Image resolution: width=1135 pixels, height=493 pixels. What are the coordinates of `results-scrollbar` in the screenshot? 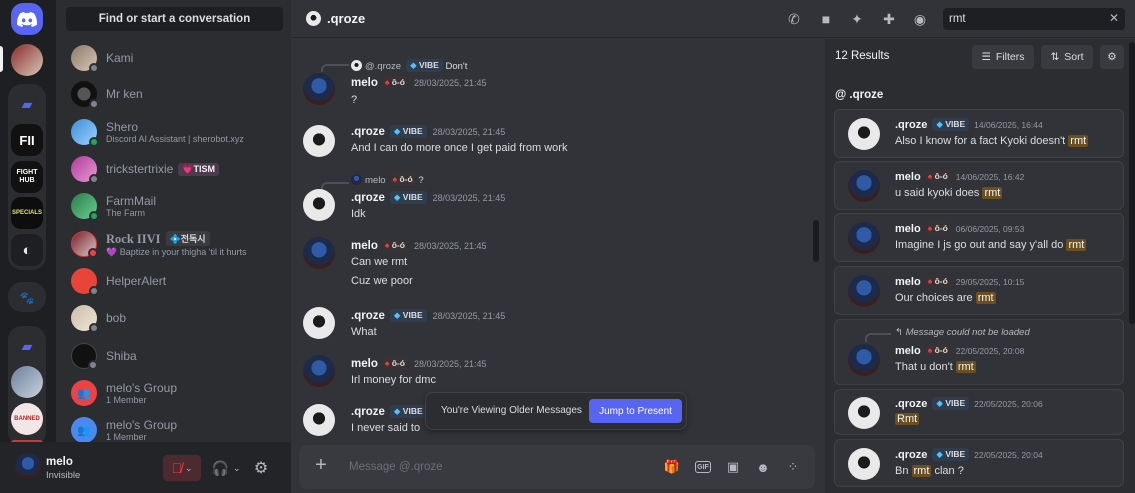 It's located at (1132, 183).